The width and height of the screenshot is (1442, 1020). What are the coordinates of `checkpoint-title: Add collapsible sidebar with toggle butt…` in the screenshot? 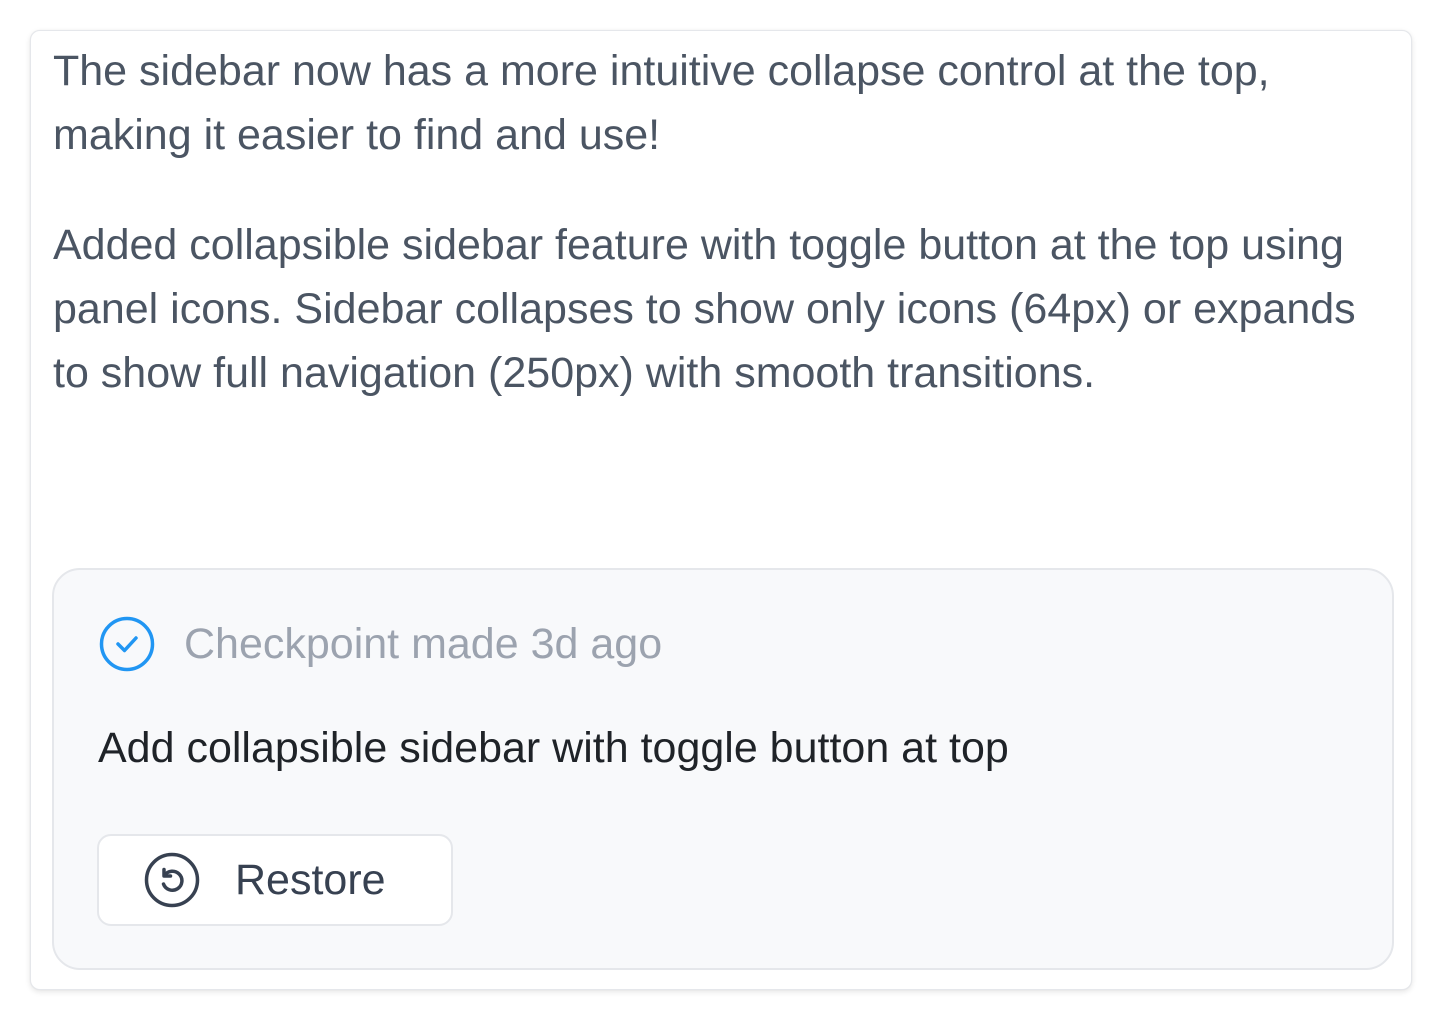 It's located at (553, 748).